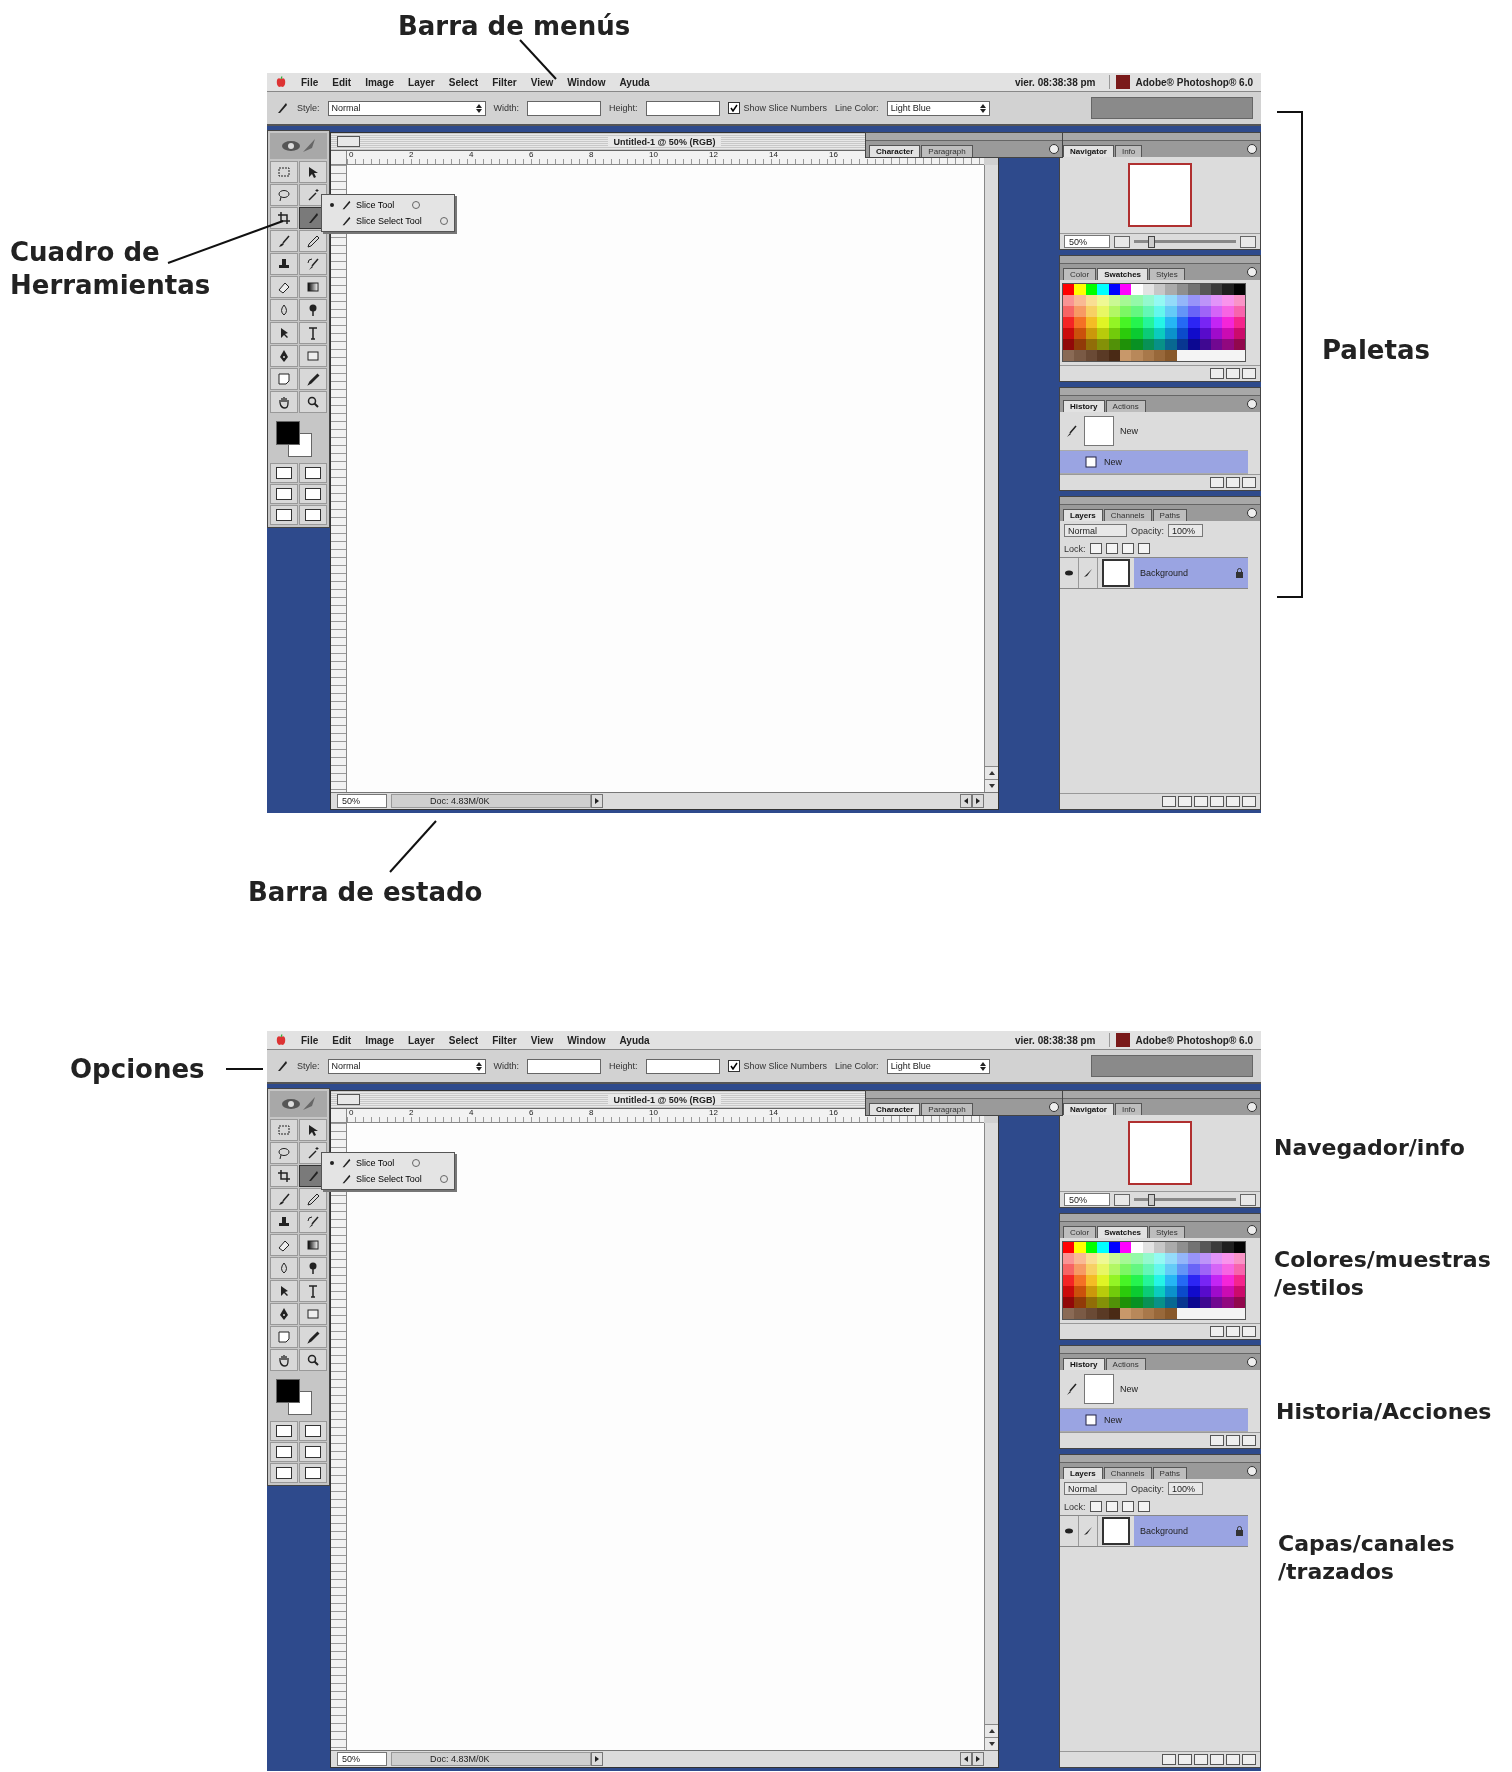  What do you see at coordinates (1152, 1199) in the screenshot?
I see `slider-thumb` at bounding box center [1152, 1199].